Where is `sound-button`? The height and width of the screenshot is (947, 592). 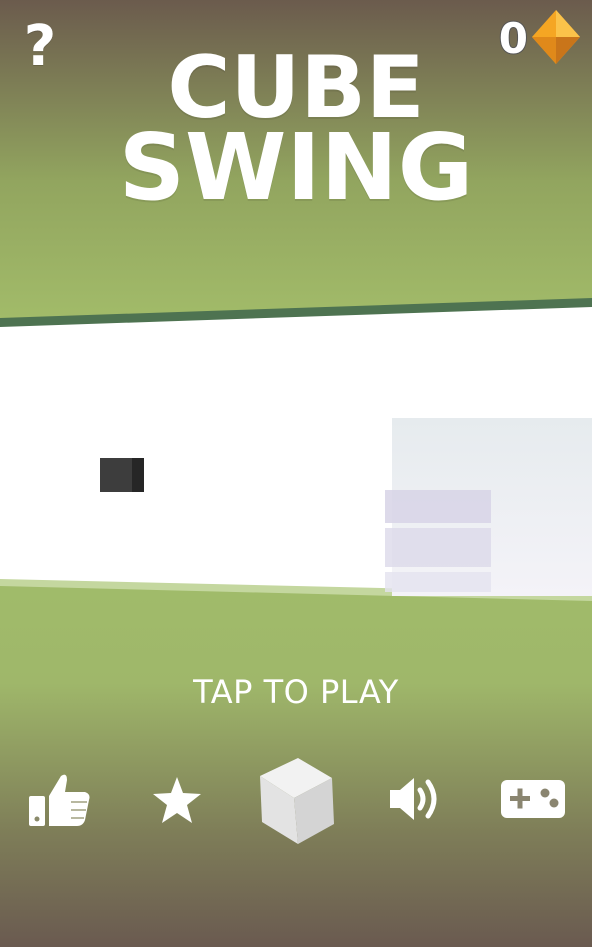
sound-button is located at coordinates (414, 799).